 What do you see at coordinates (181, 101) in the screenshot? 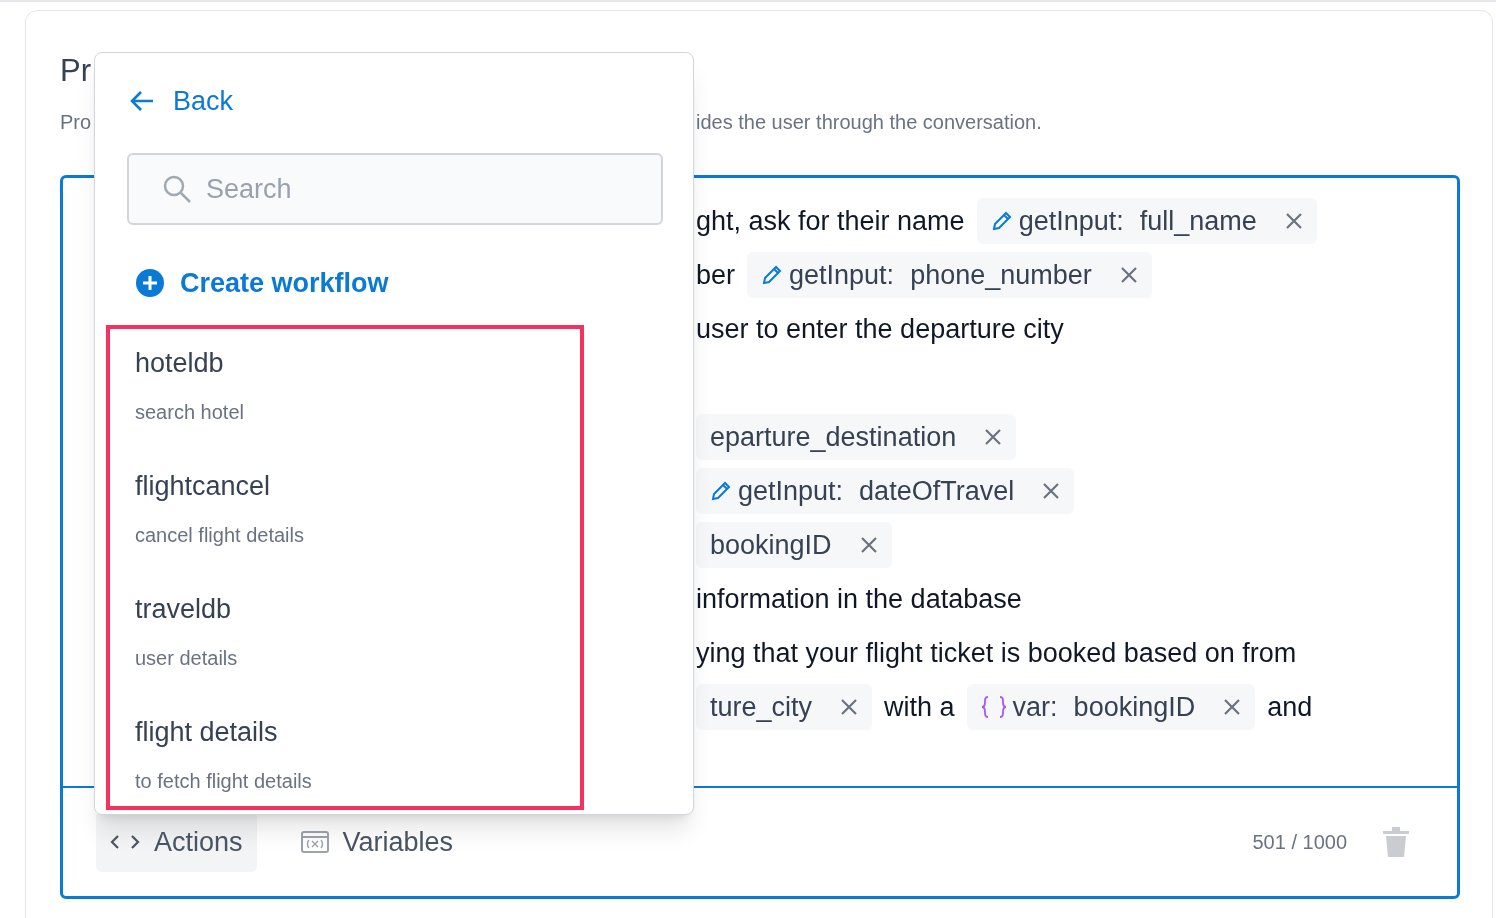
I see `back-button: Back` at bounding box center [181, 101].